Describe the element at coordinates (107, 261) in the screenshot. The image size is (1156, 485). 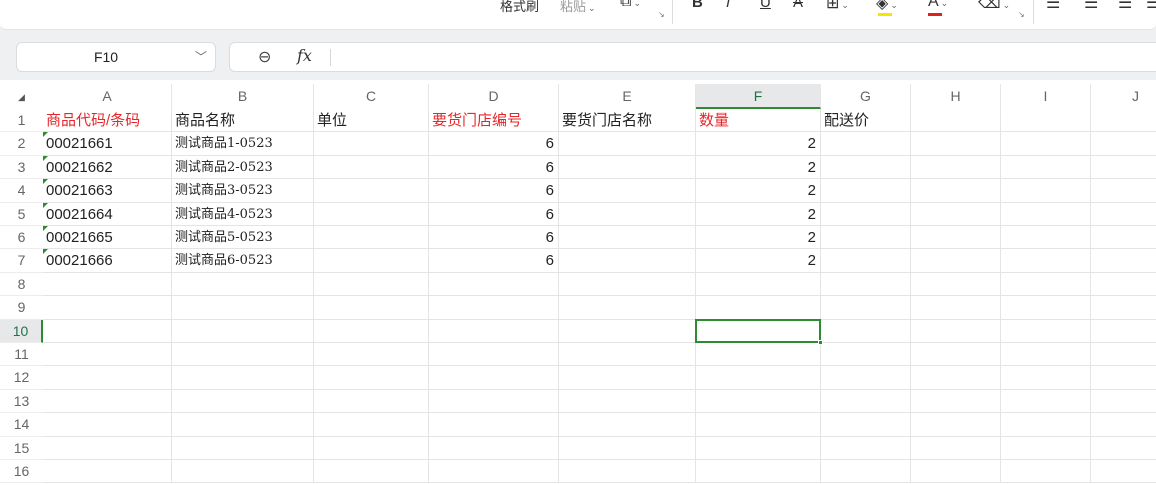
I see `cell-a7: 00021666` at that location.